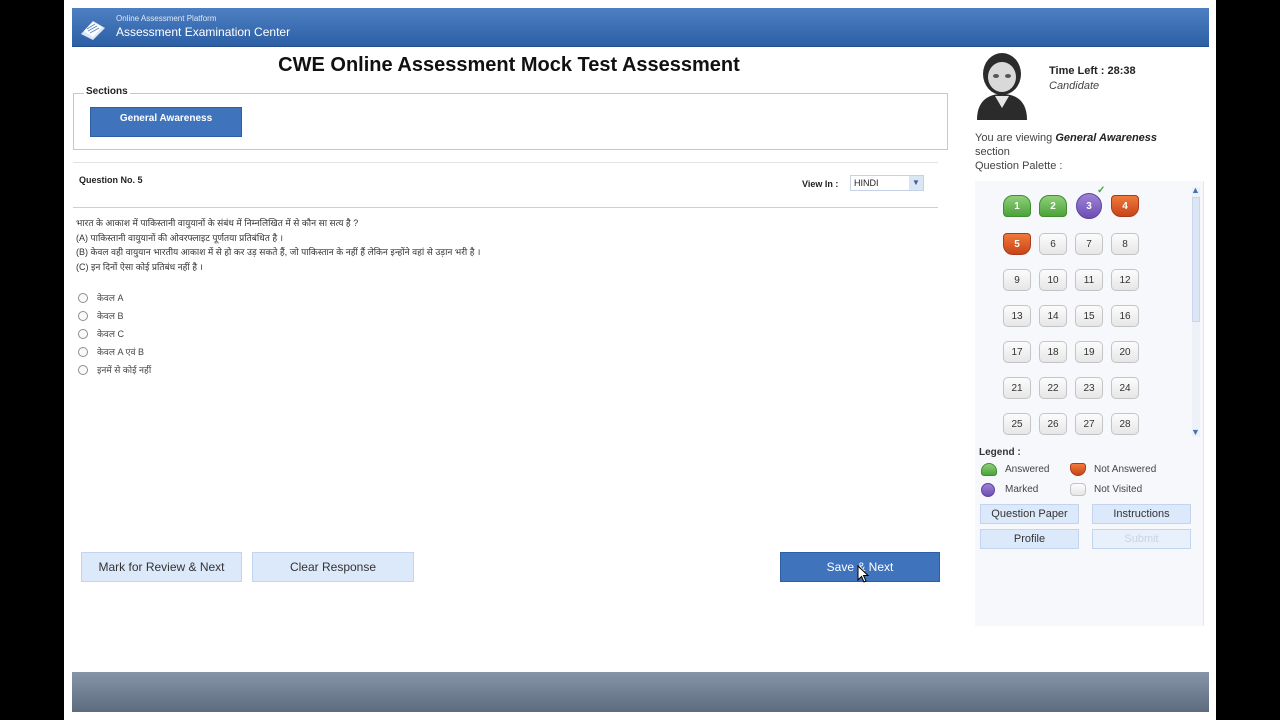 This screenshot has width=1280, height=720. I want to click on palette-question-28: 28, so click(1125, 424).